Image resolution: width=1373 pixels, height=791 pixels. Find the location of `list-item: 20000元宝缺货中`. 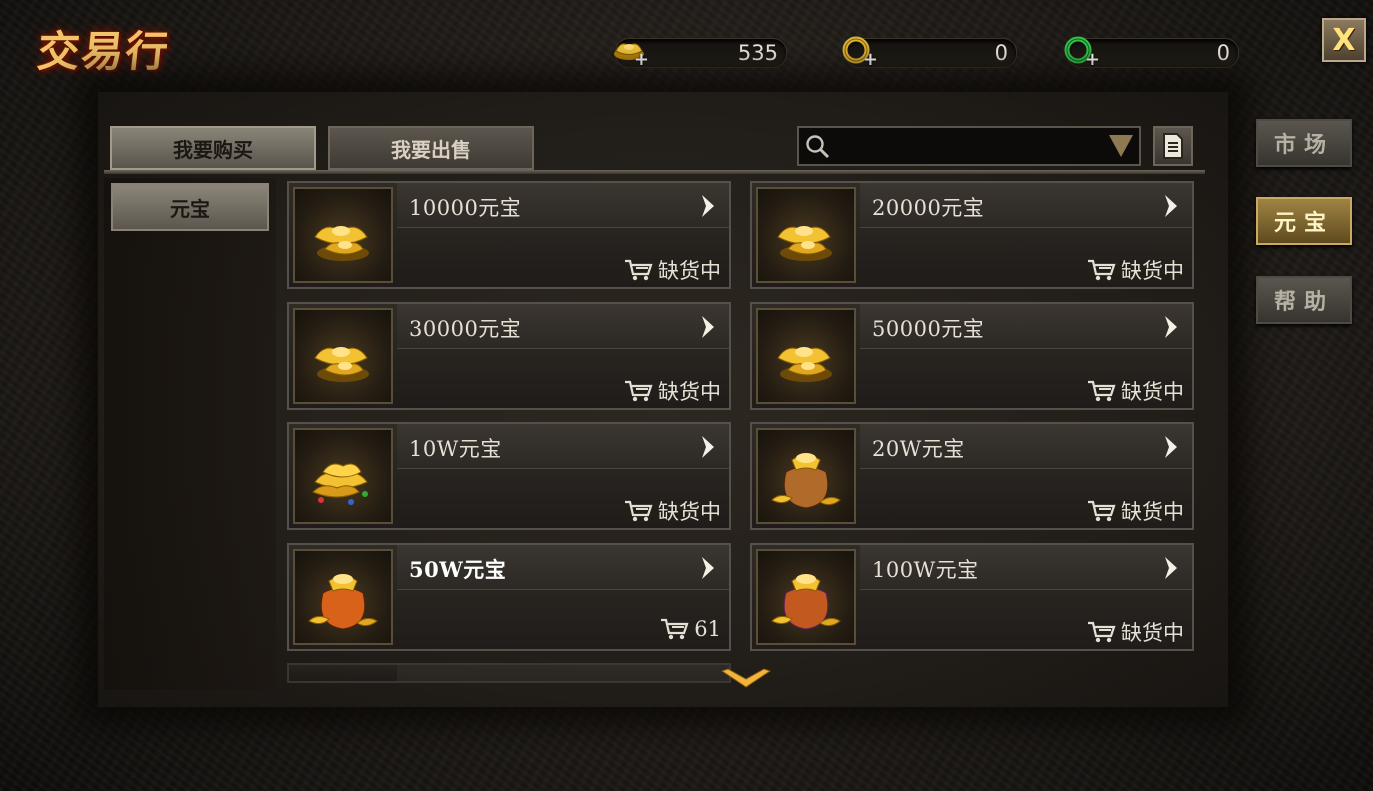

list-item: 20000元宝缺货中 is located at coordinates (972, 235).